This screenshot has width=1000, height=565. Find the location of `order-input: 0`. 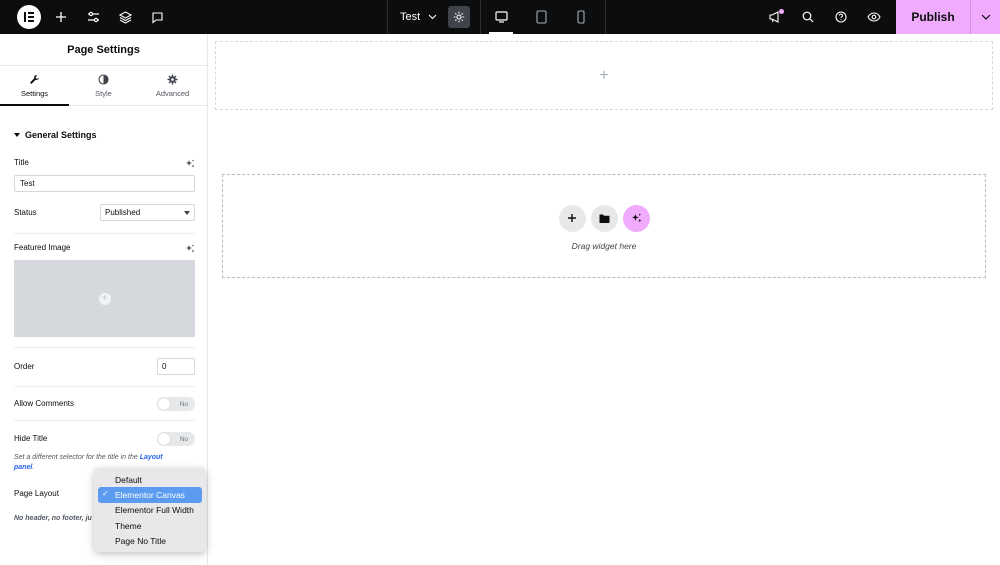

order-input: 0 is located at coordinates (176, 366).